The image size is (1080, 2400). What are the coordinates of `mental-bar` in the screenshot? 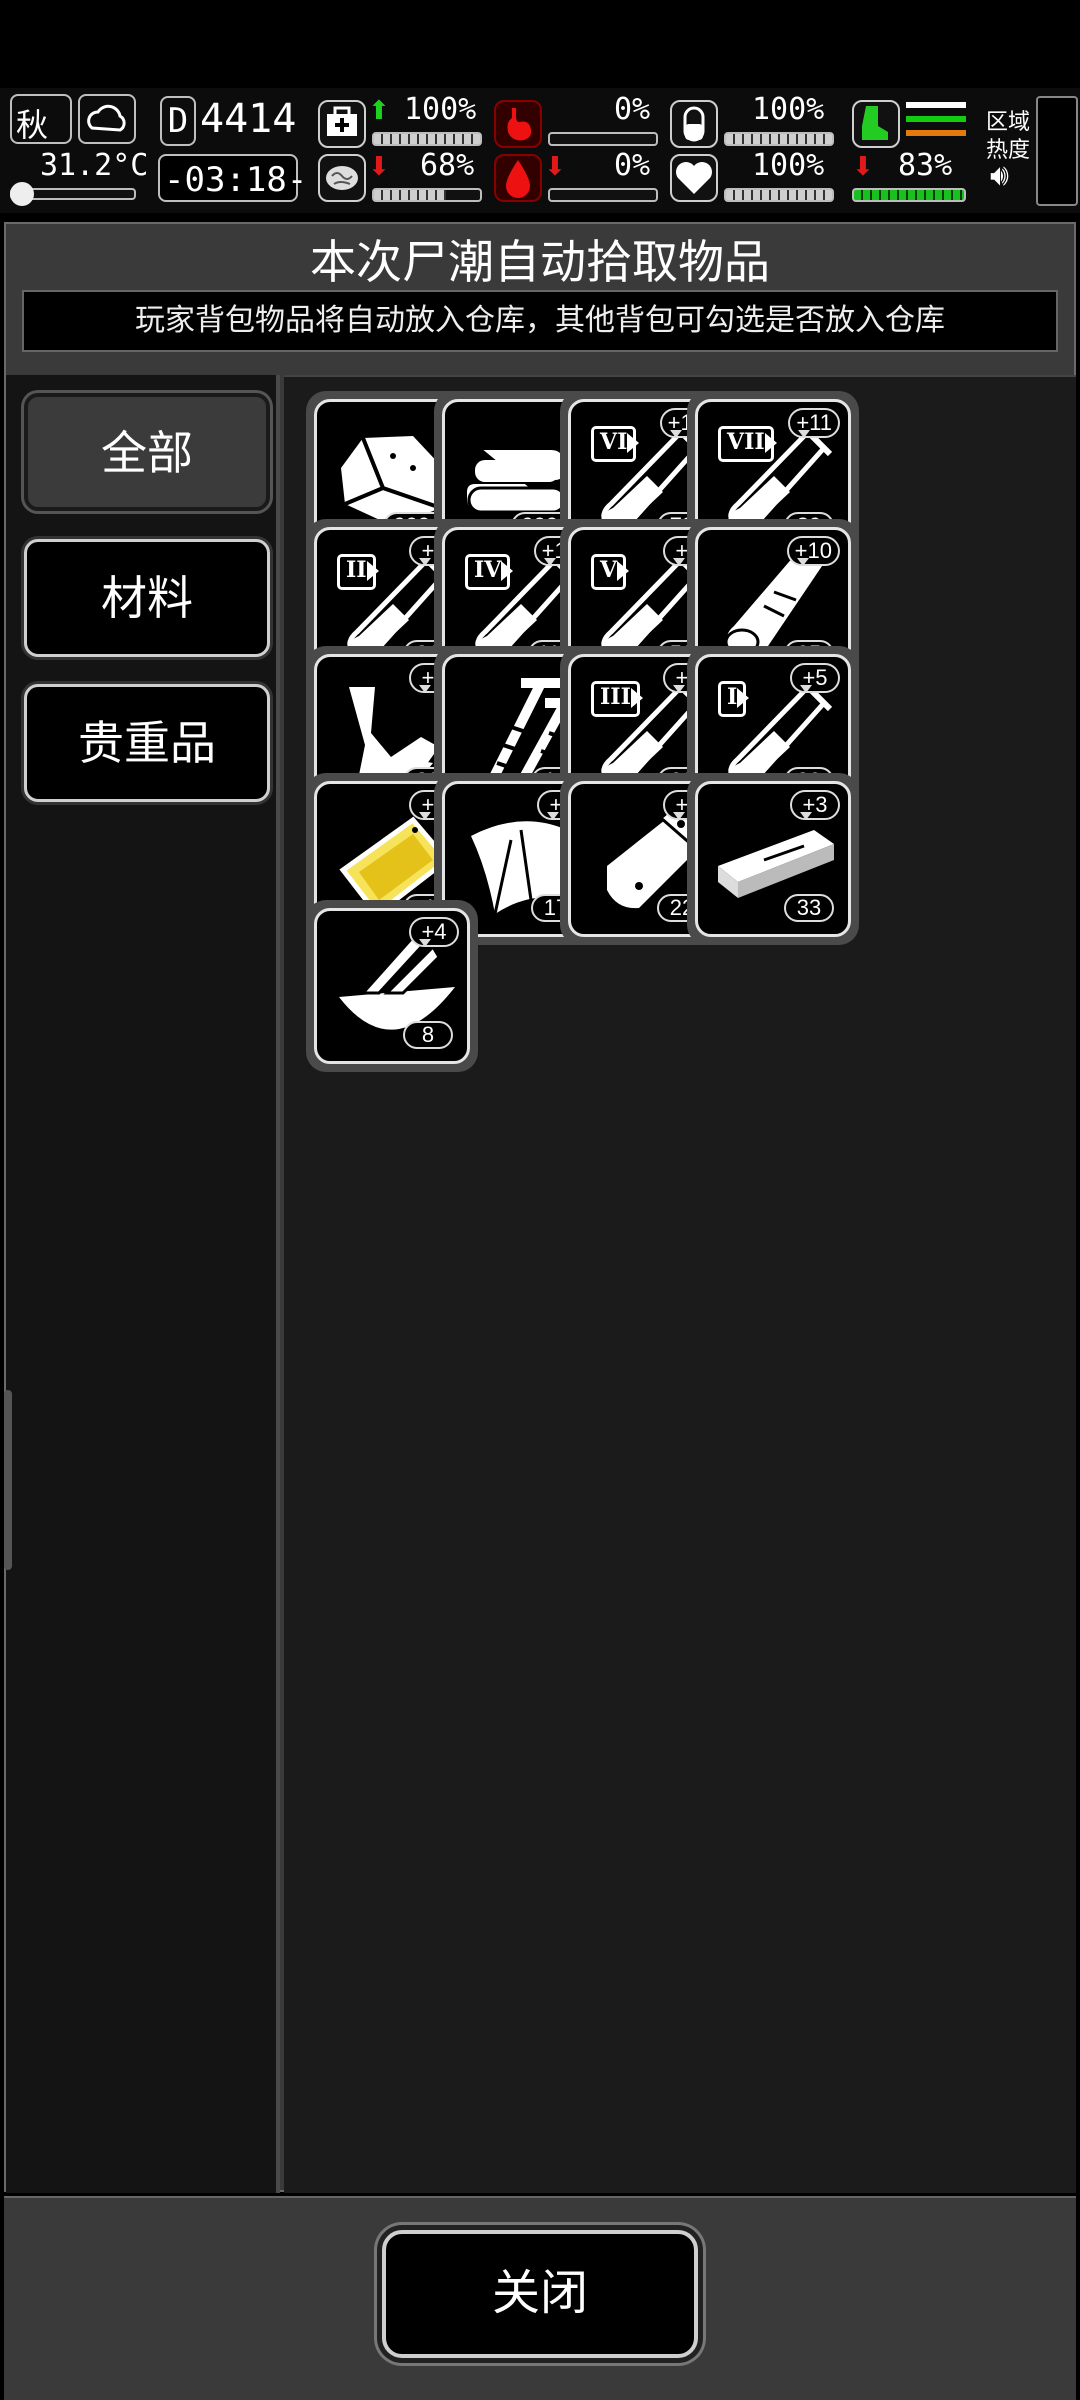 It's located at (427, 195).